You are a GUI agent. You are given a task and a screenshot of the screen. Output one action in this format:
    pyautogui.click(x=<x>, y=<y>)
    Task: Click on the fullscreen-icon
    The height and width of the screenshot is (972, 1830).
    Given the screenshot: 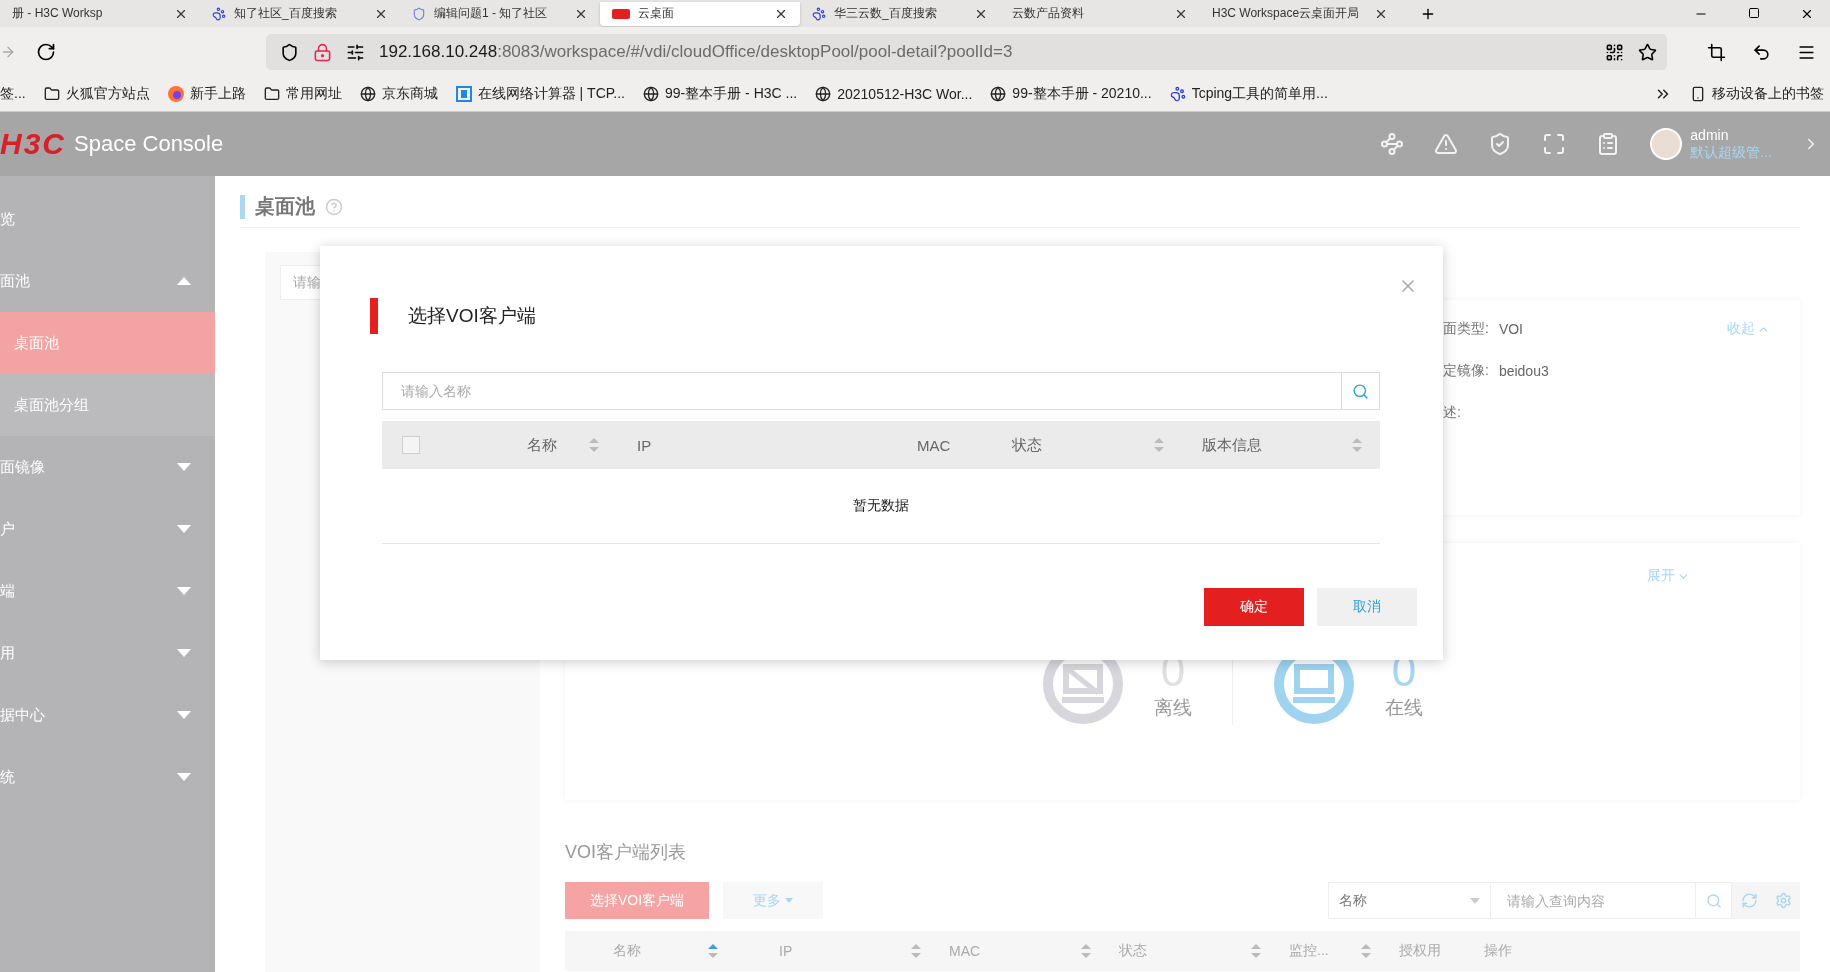 What is the action you would take?
    pyautogui.click(x=1554, y=144)
    